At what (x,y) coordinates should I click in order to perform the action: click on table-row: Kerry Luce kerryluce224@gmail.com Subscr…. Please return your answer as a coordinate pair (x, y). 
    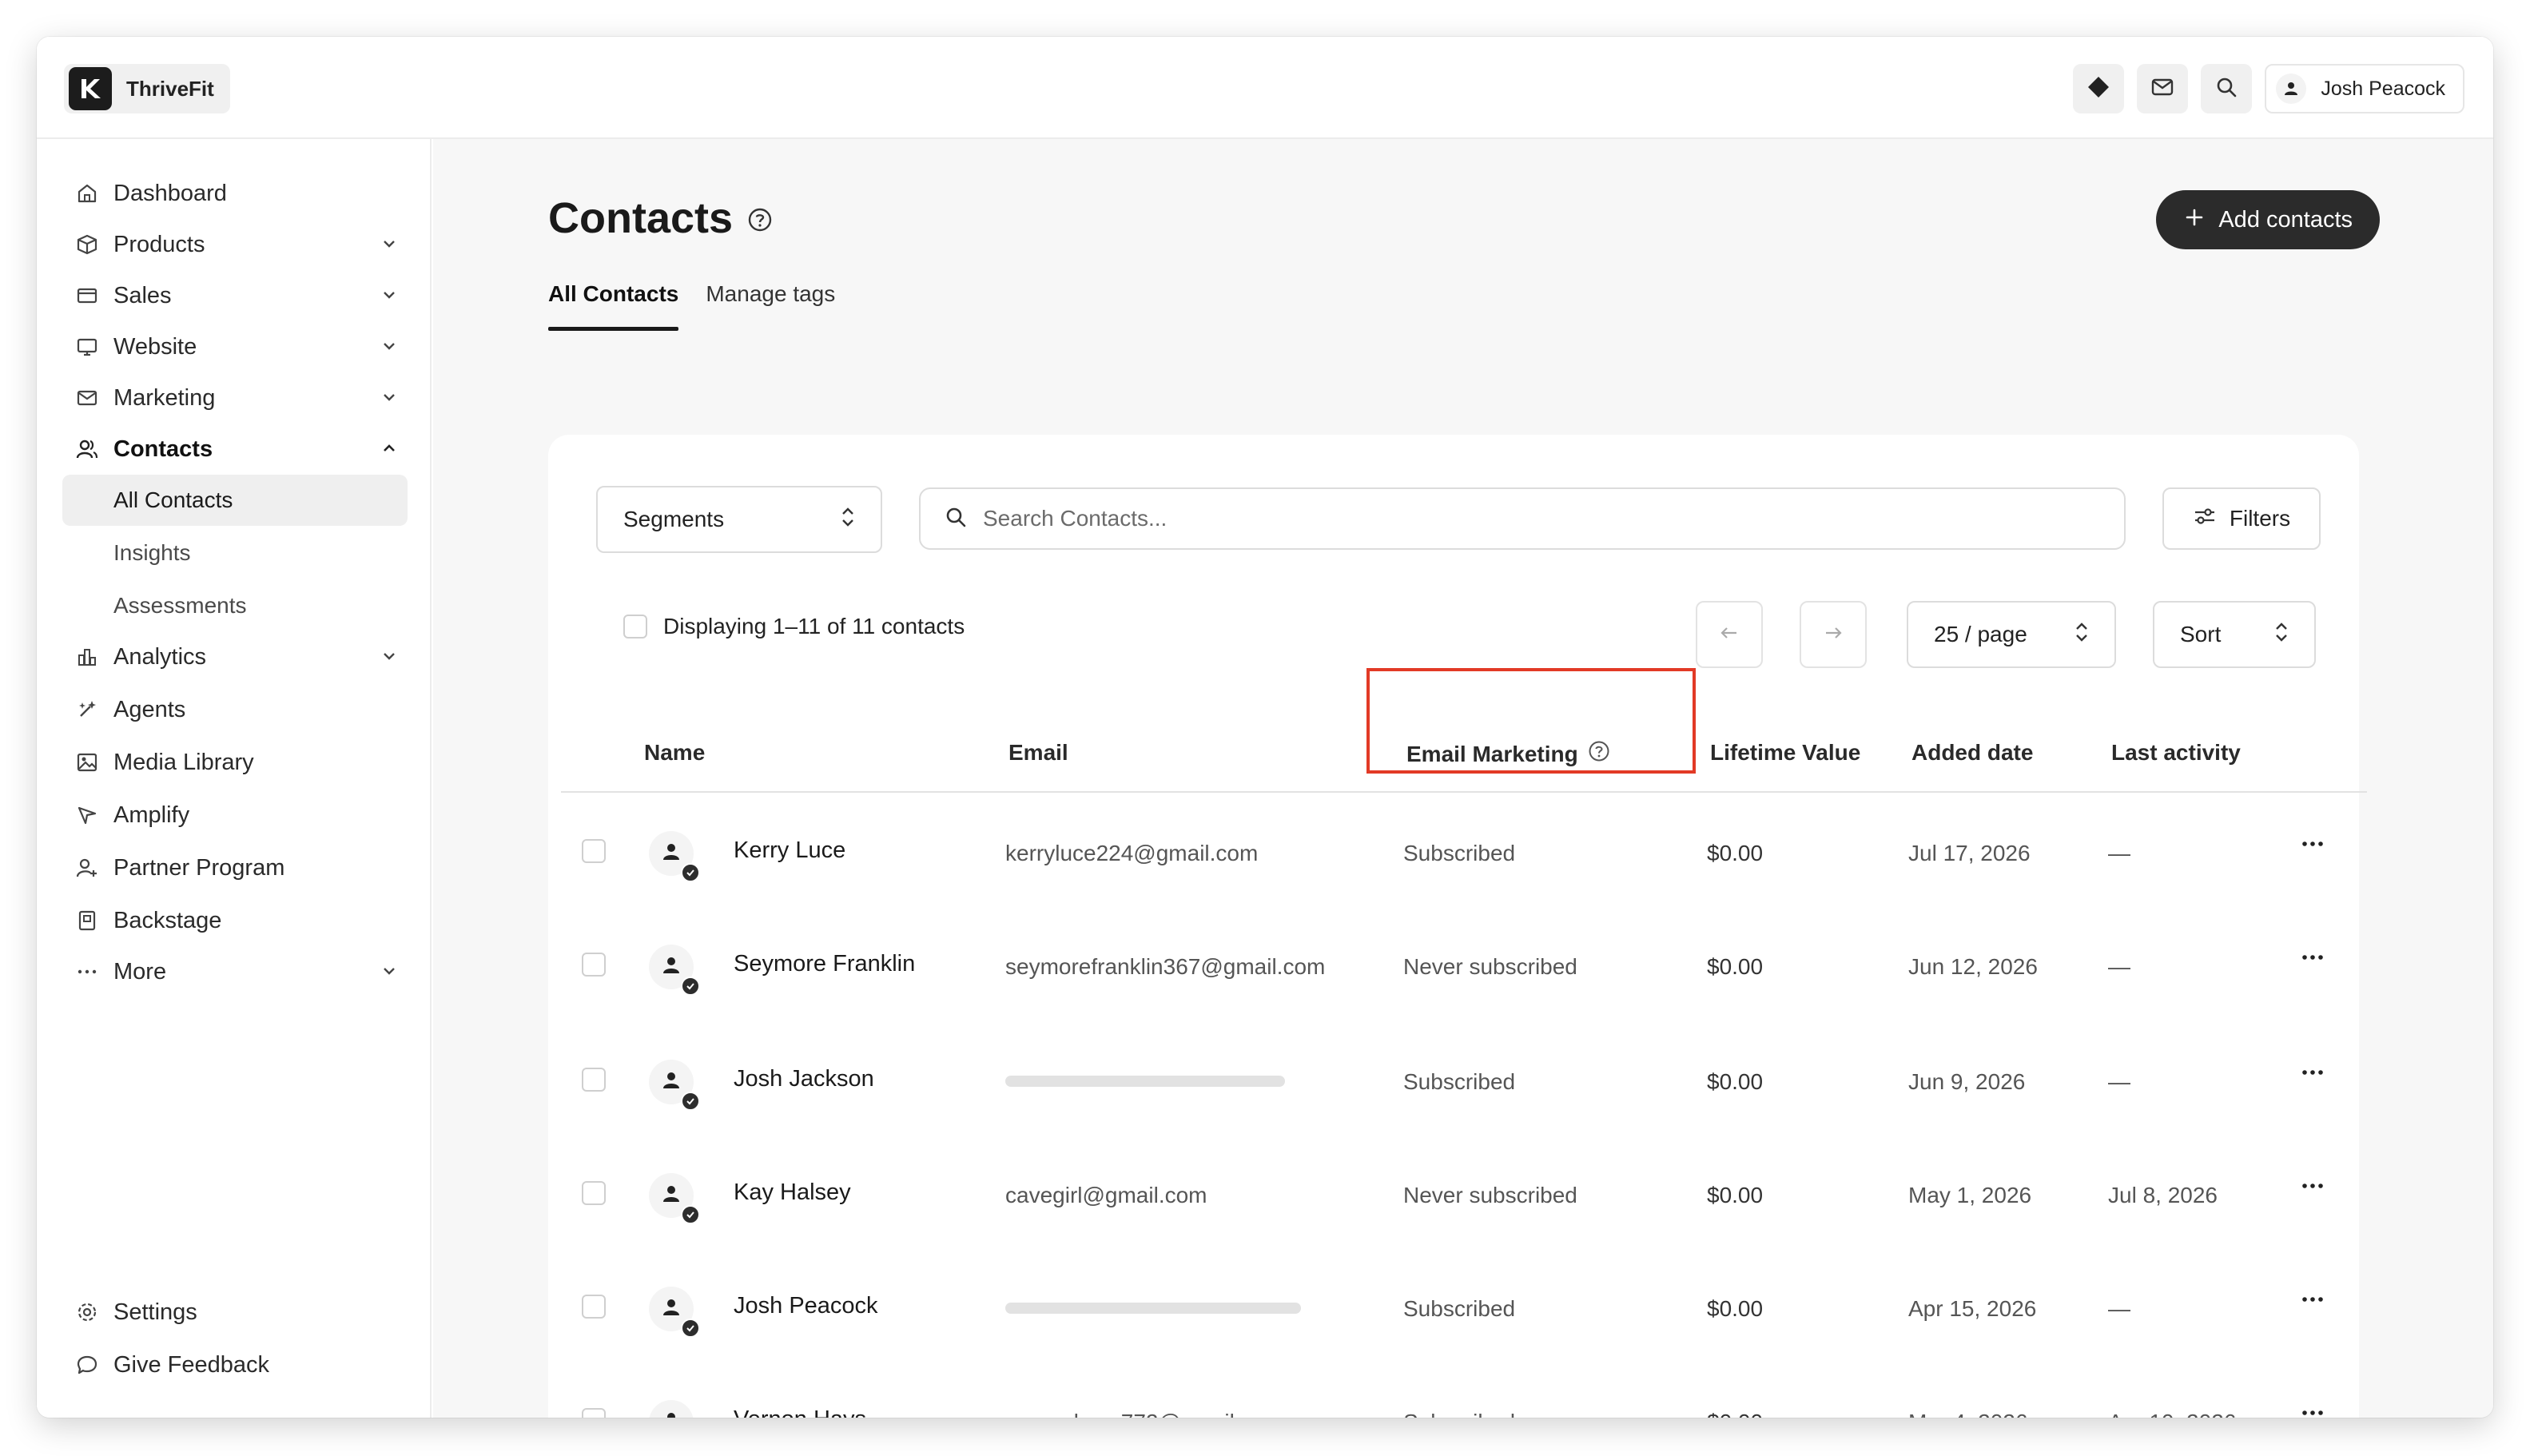
    Looking at the image, I should click on (1464, 853).